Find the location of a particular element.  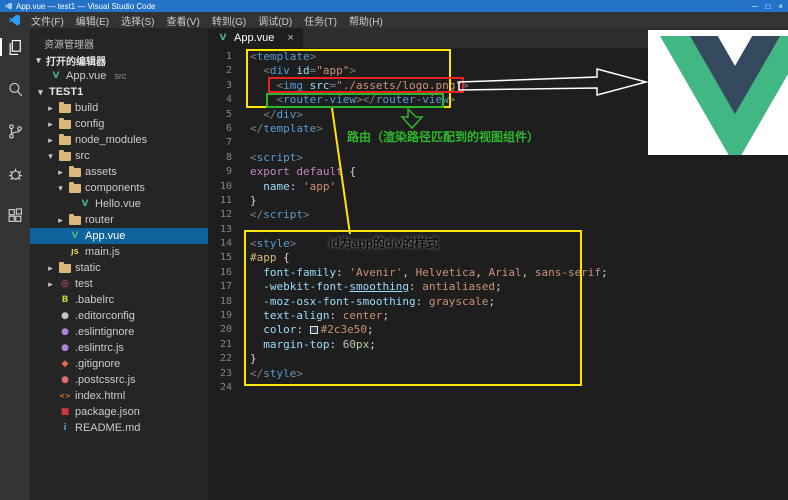

close-button: × is located at coordinates (780, 6).